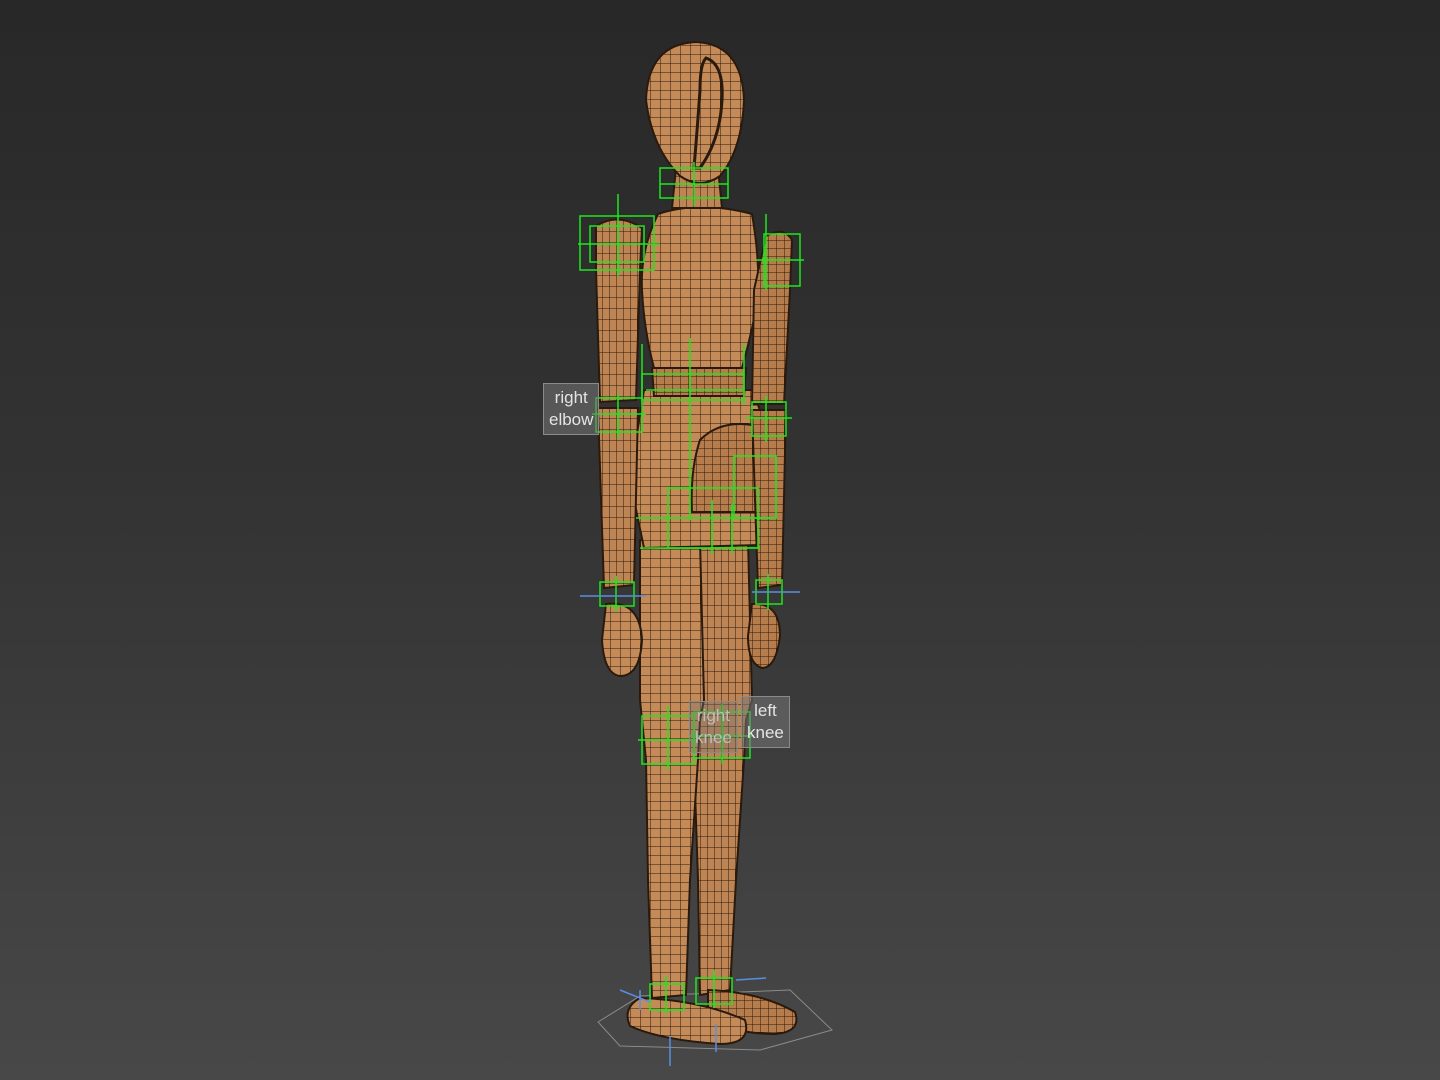 The image size is (1440, 1080). Describe the element at coordinates (571, 397) in the screenshot. I see `right-elbow-label-line1: right` at that location.